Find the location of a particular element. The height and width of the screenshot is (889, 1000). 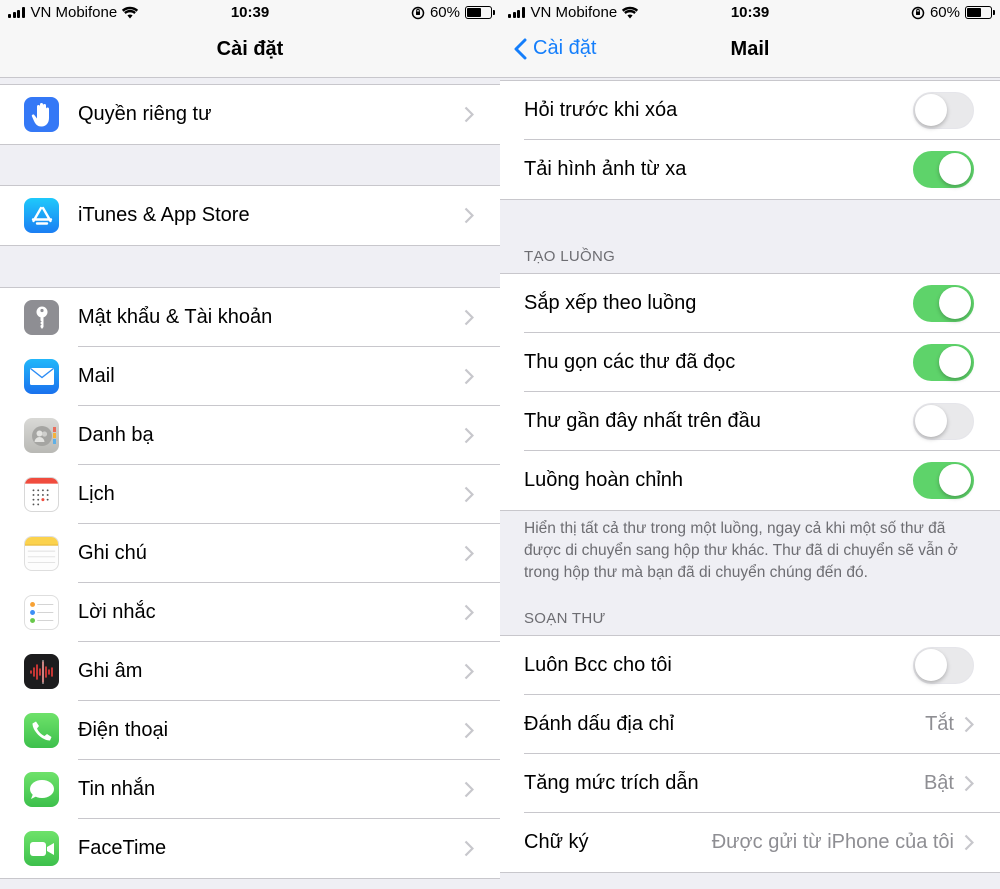

row-label: Luôn Bcc cho tôi is located at coordinates (598, 665).